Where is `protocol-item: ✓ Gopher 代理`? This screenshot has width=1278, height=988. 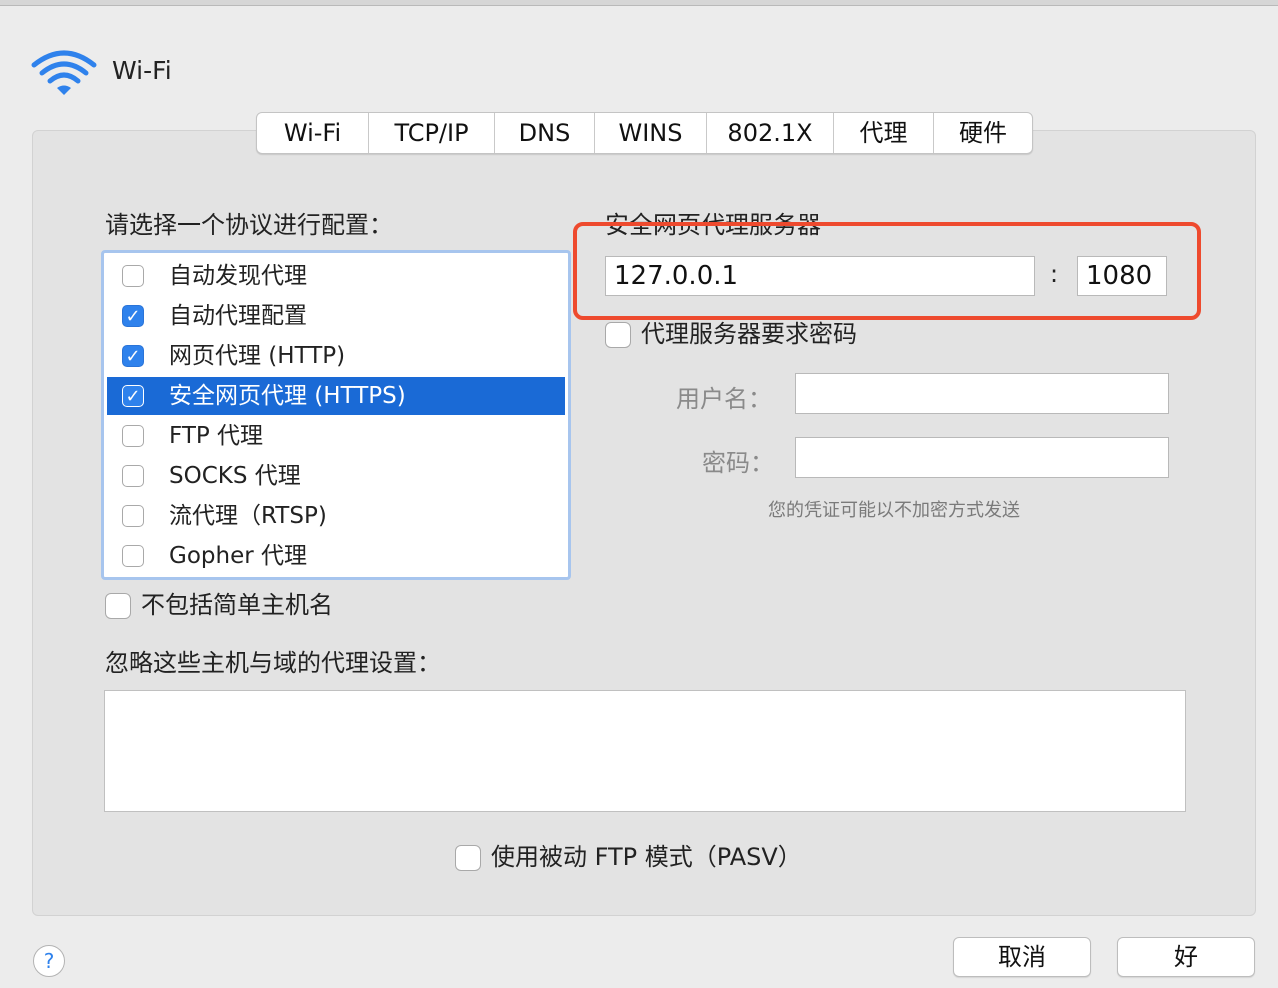
protocol-item: ✓ Gopher 代理 is located at coordinates (336, 556).